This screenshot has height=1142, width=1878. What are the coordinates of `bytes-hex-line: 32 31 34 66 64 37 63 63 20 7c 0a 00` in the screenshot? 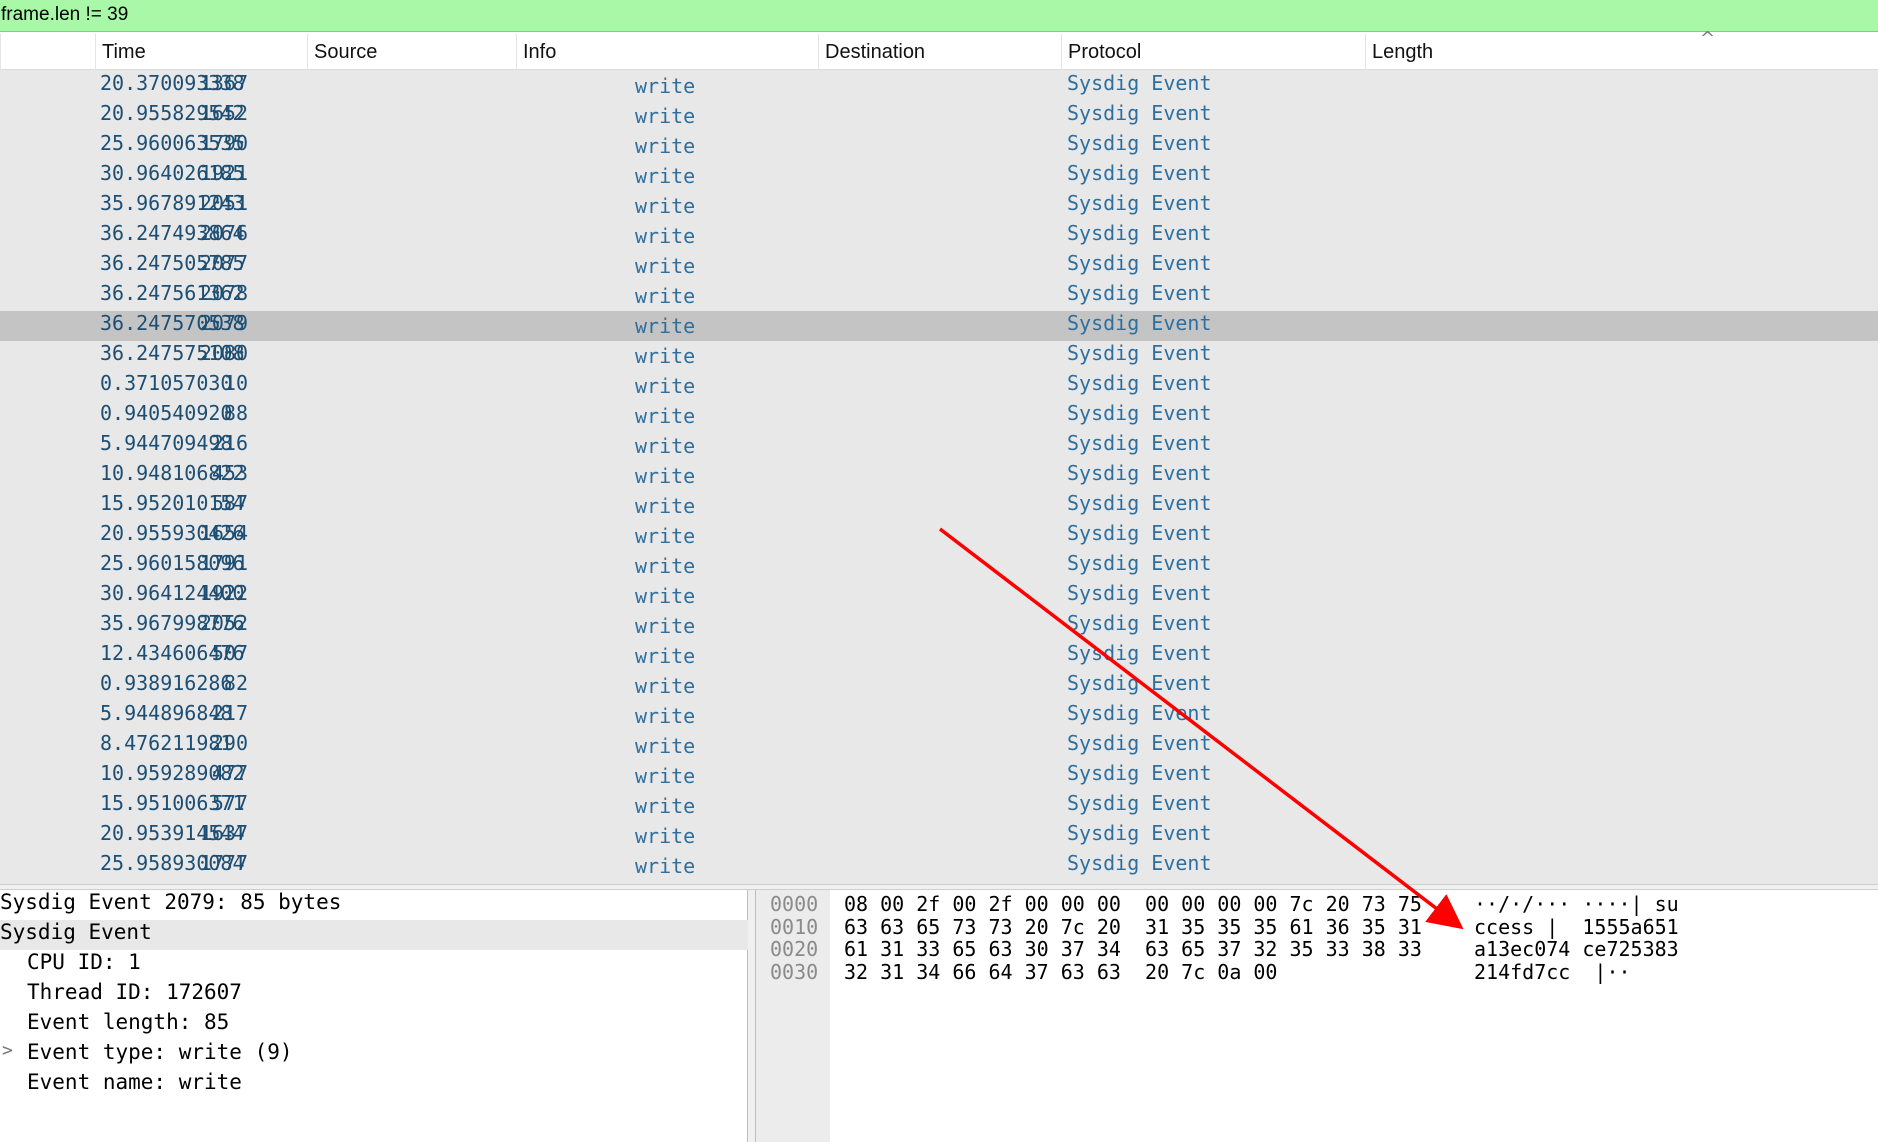 It's located at (1060, 972).